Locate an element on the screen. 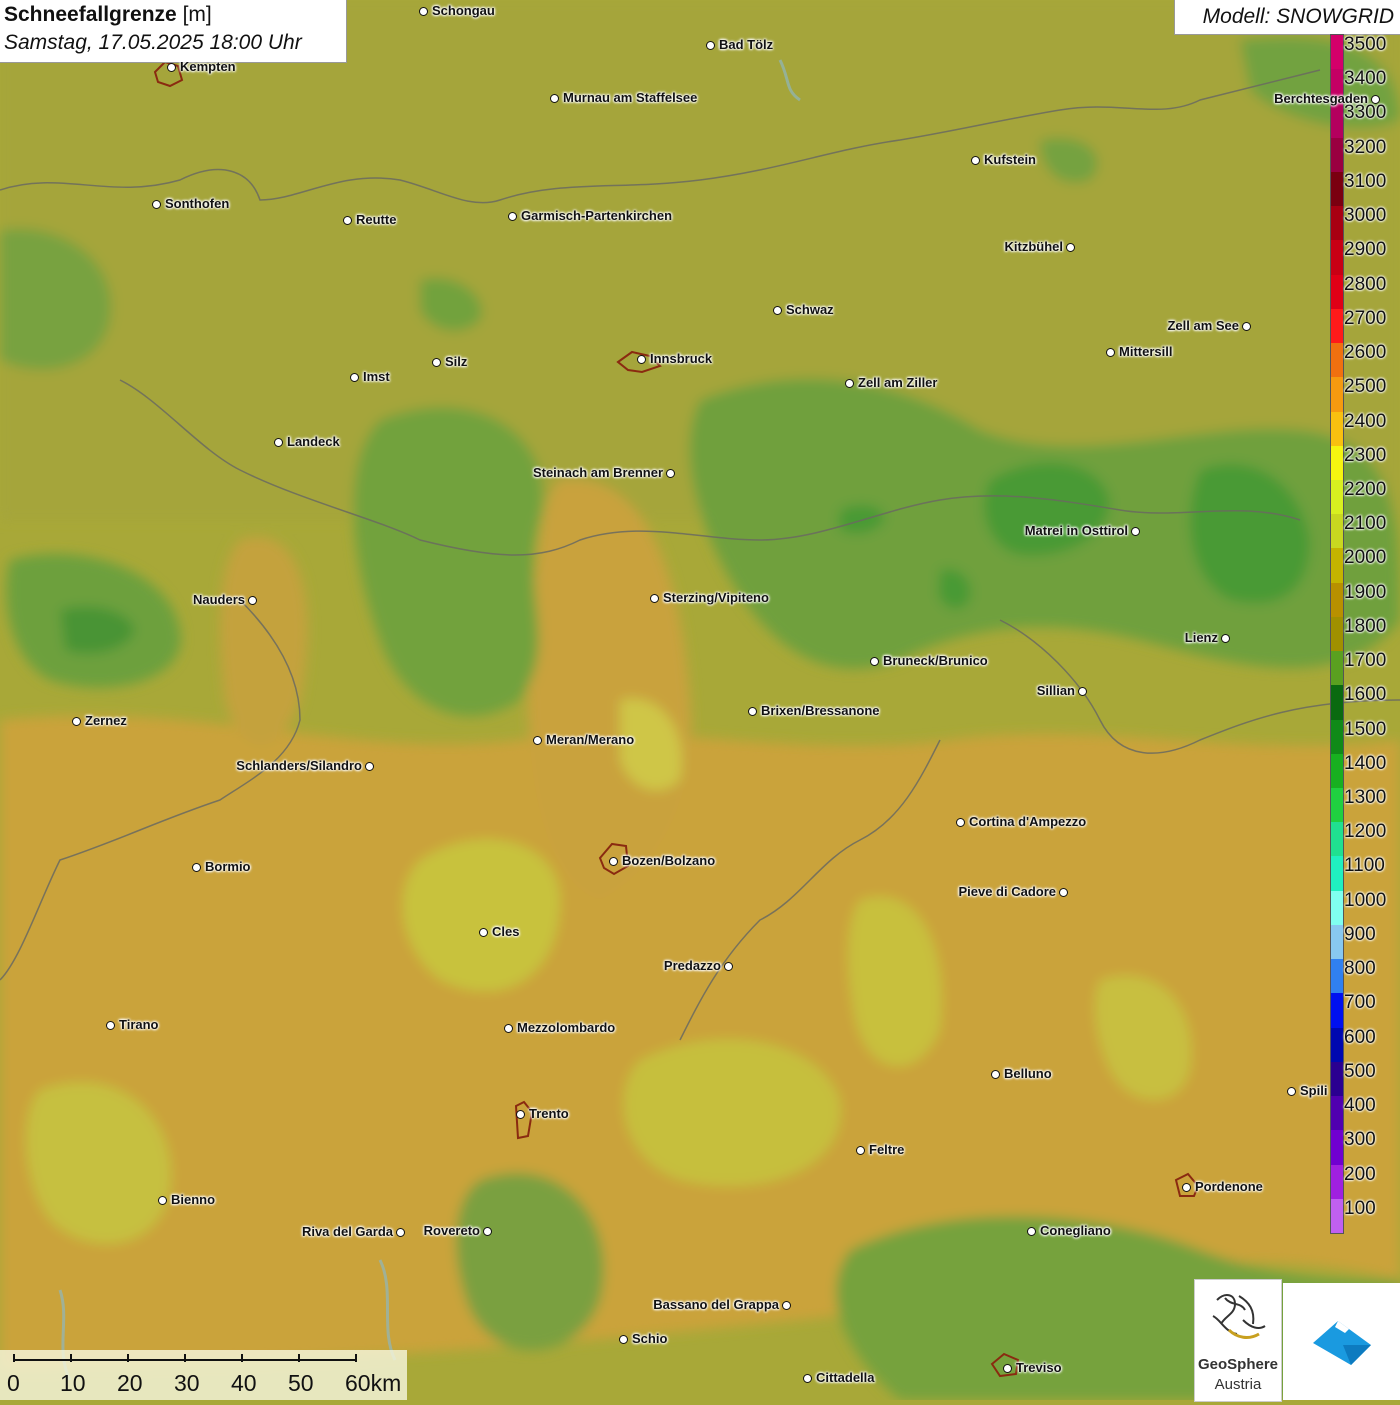 Image resolution: width=1400 pixels, height=1405 pixels. city-label: Brixen/Bressanone is located at coordinates (820, 710).